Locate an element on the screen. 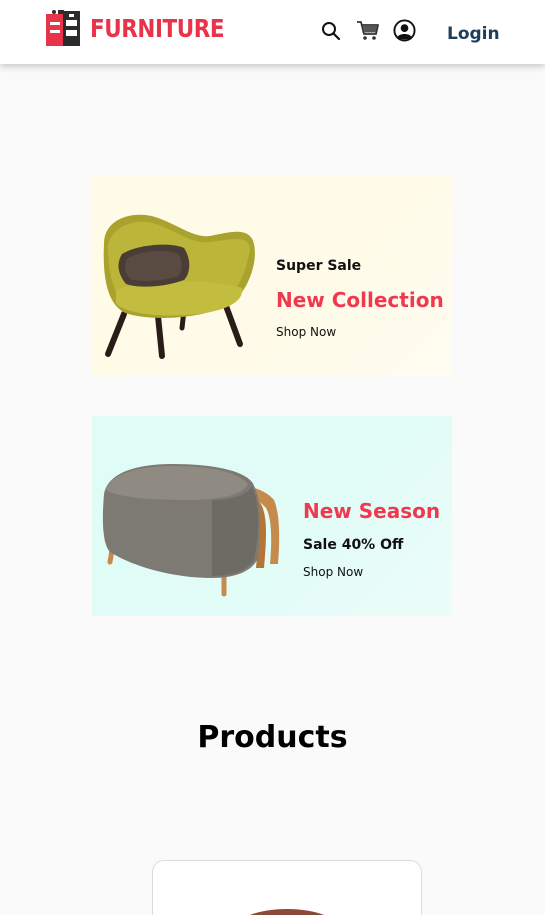 This screenshot has height=915, width=545. banner-subtitle: Super Sale is located at coordinates (319, 266).